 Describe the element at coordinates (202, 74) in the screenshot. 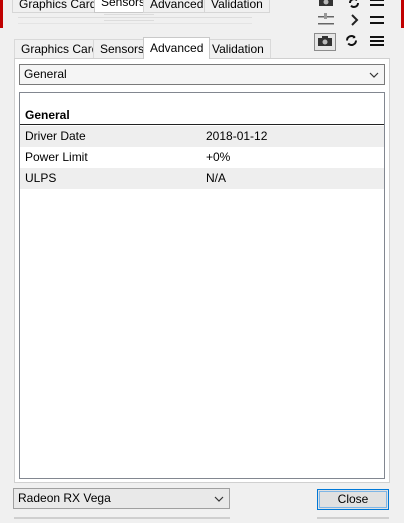

I see `category-select: General` at that location.